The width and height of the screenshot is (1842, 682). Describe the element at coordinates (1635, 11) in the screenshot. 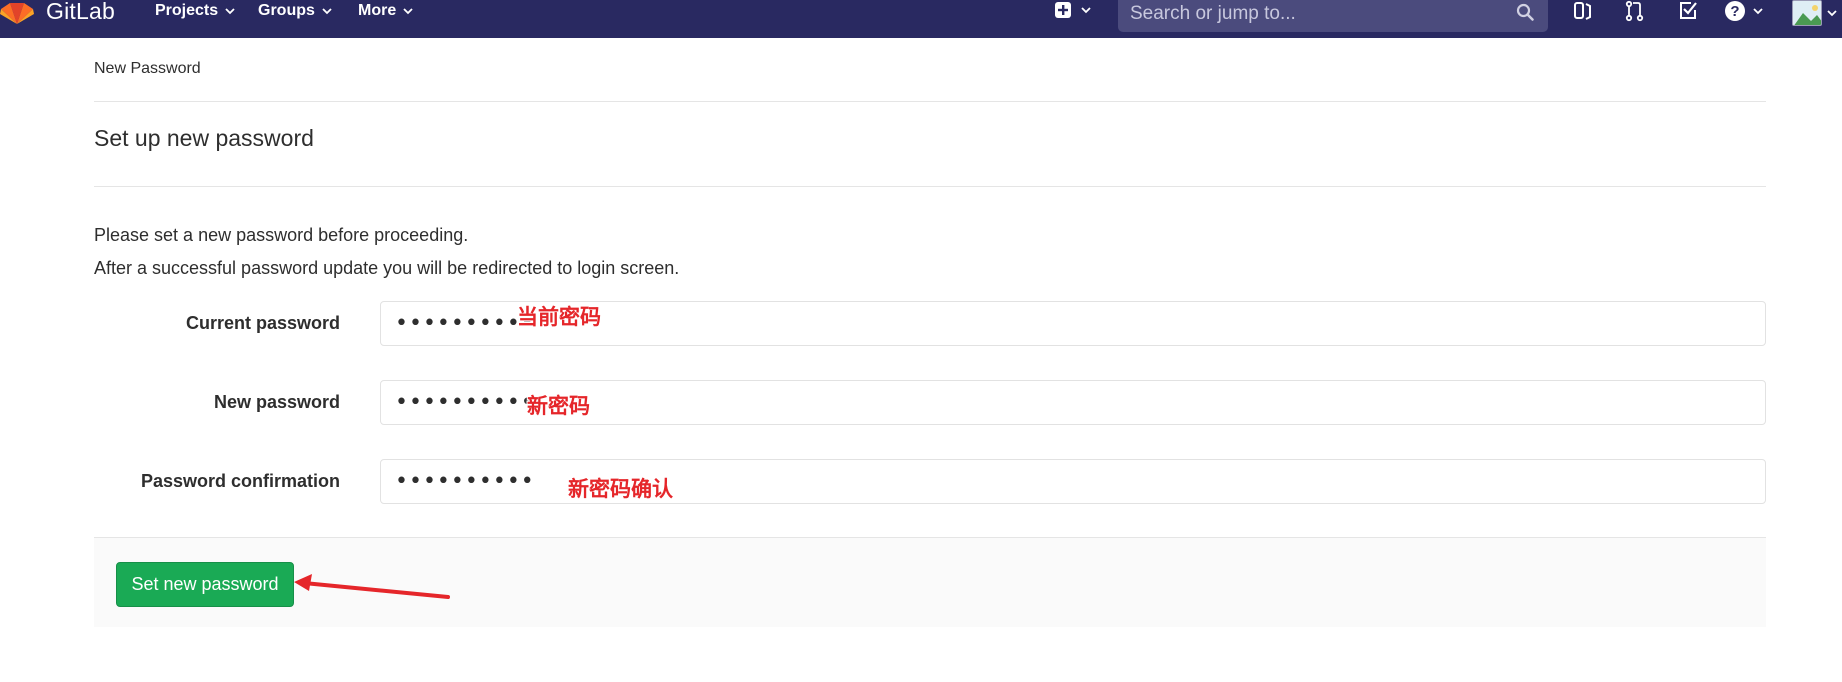

I see `merge-request-icon` at that location.